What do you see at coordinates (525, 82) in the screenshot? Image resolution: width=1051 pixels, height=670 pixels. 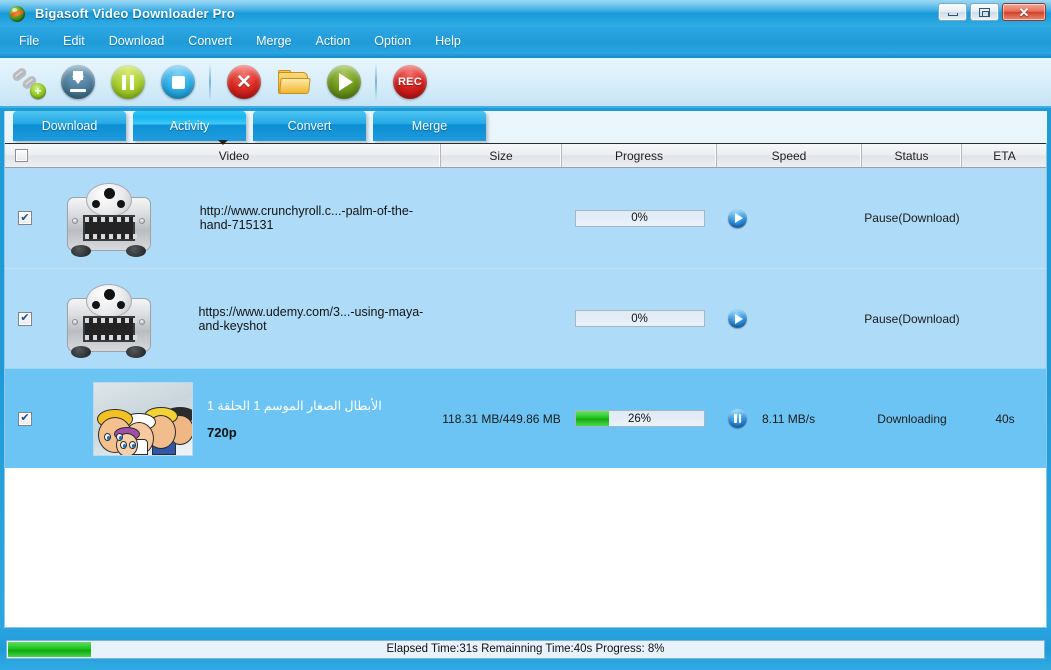 I see `toolbar: + ✕ REC` at bounding box center [525, 82].